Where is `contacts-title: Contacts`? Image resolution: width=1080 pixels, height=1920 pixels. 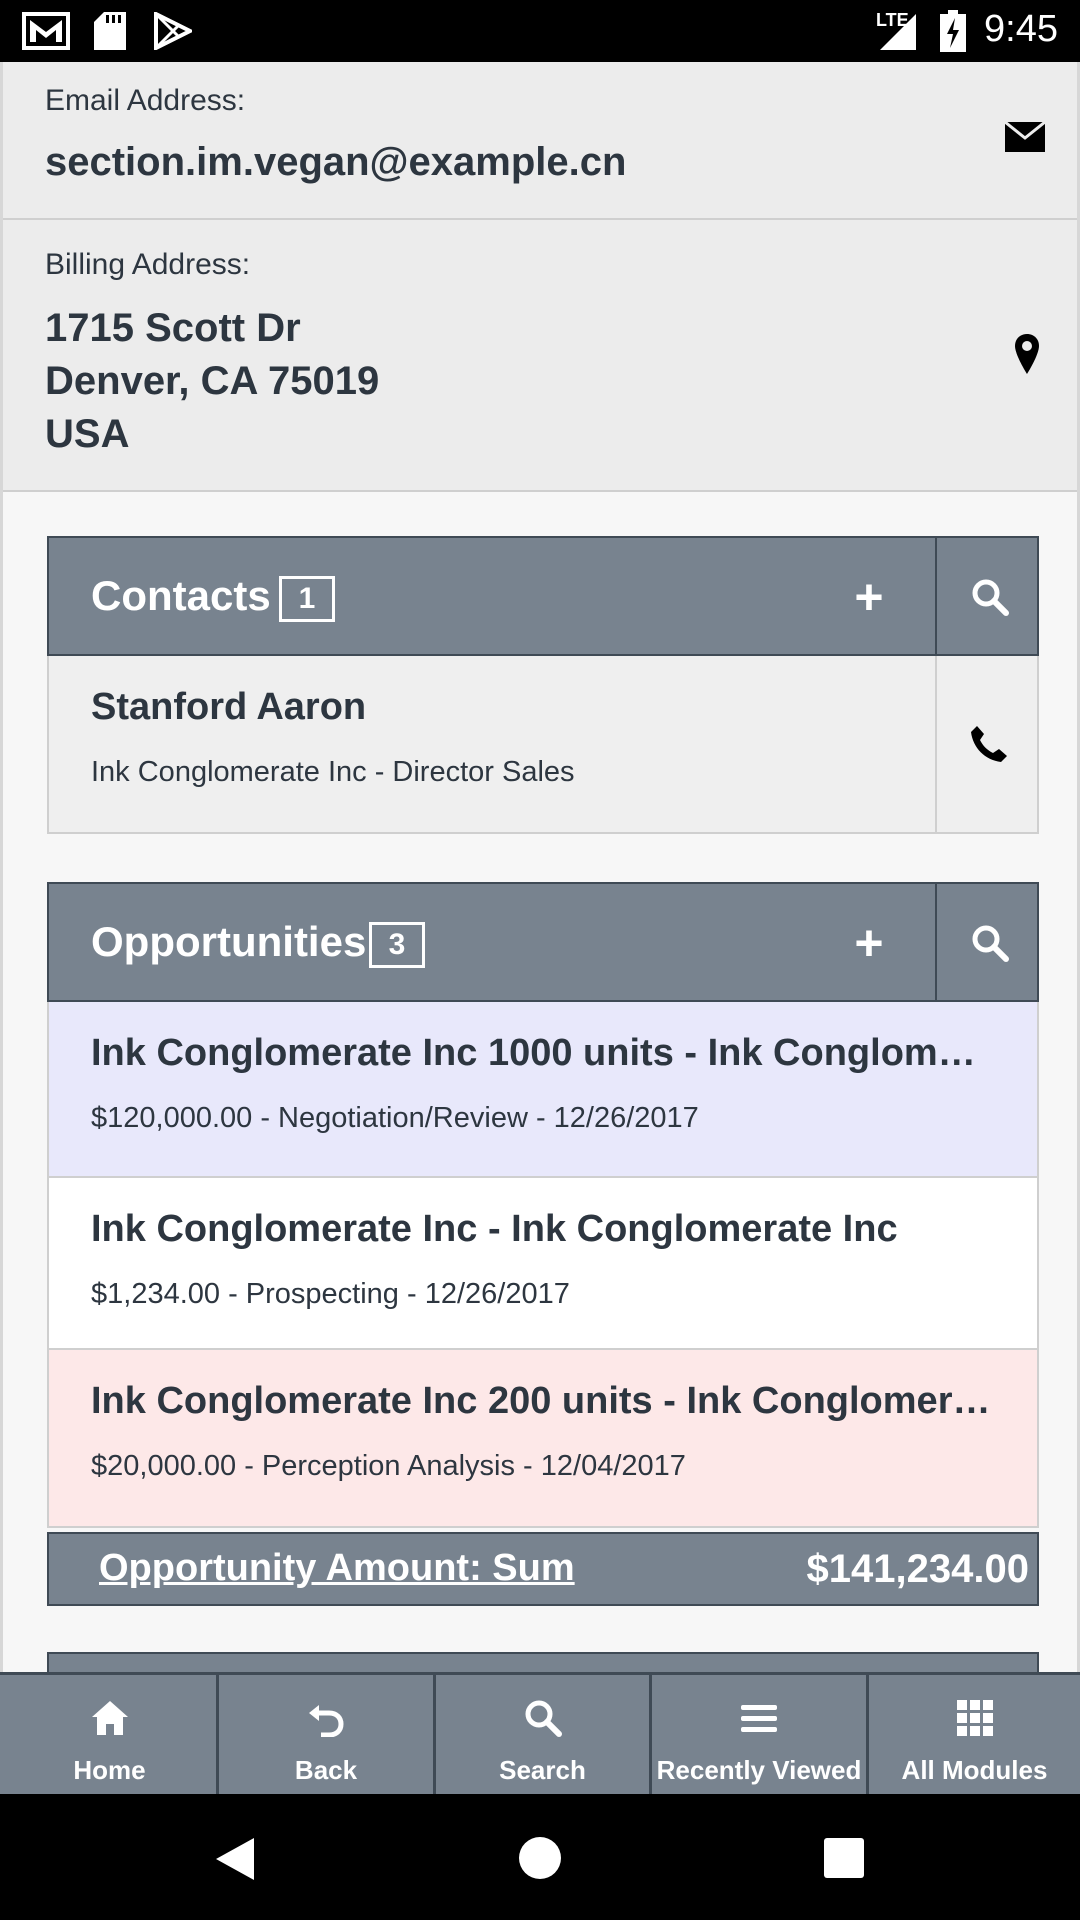 contacts-title: Contacts is located at coordinates (181, 595).